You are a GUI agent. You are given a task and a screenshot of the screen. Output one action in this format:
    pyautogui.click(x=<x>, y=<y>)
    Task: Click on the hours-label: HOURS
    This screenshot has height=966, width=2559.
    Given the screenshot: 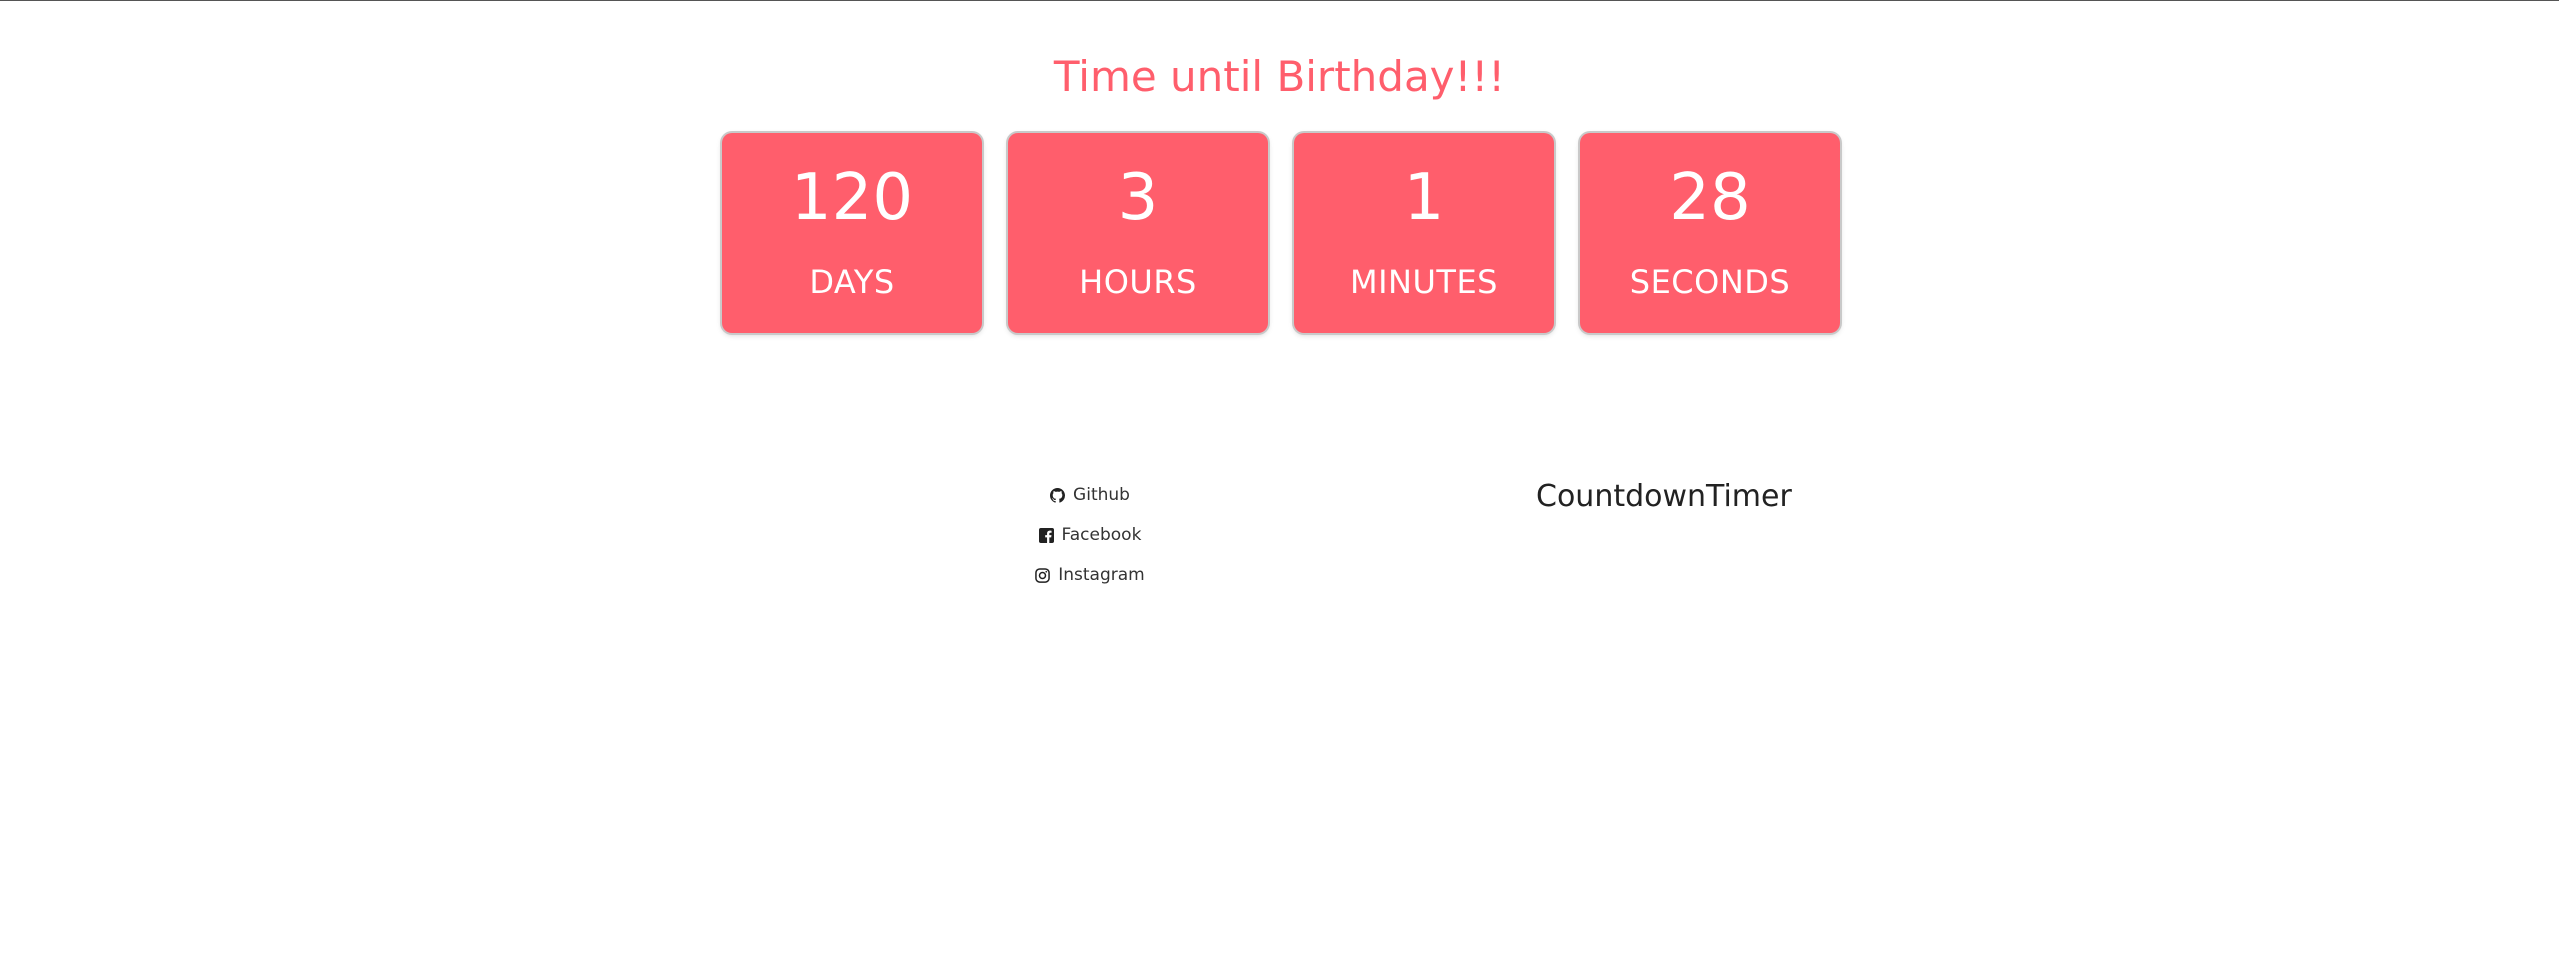 What is the action you would take?
    pyautogui.click(x=1138, y=282)
    